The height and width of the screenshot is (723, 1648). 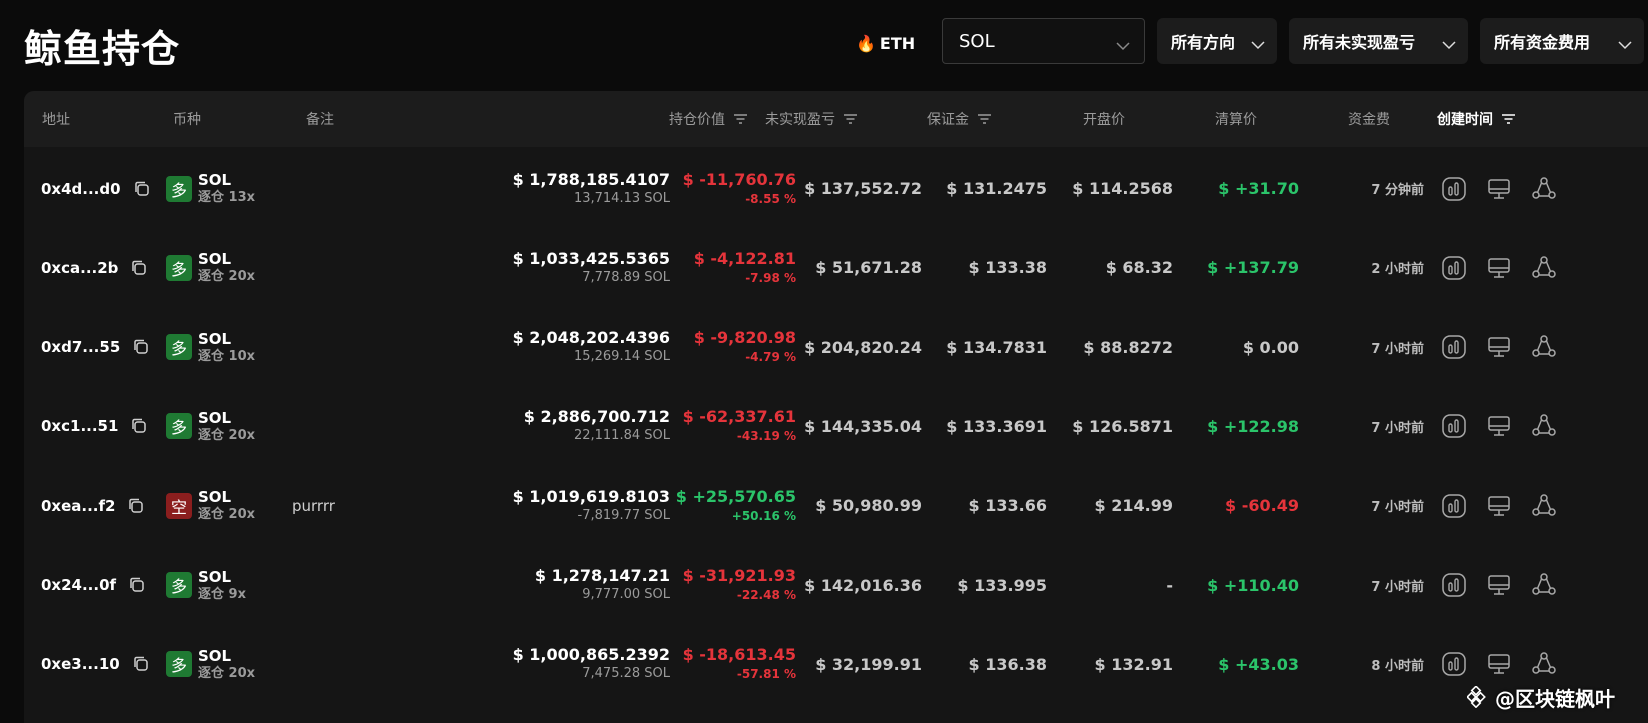 I want to click on open-price: $ 136.38, so click(x=1007, y=664).